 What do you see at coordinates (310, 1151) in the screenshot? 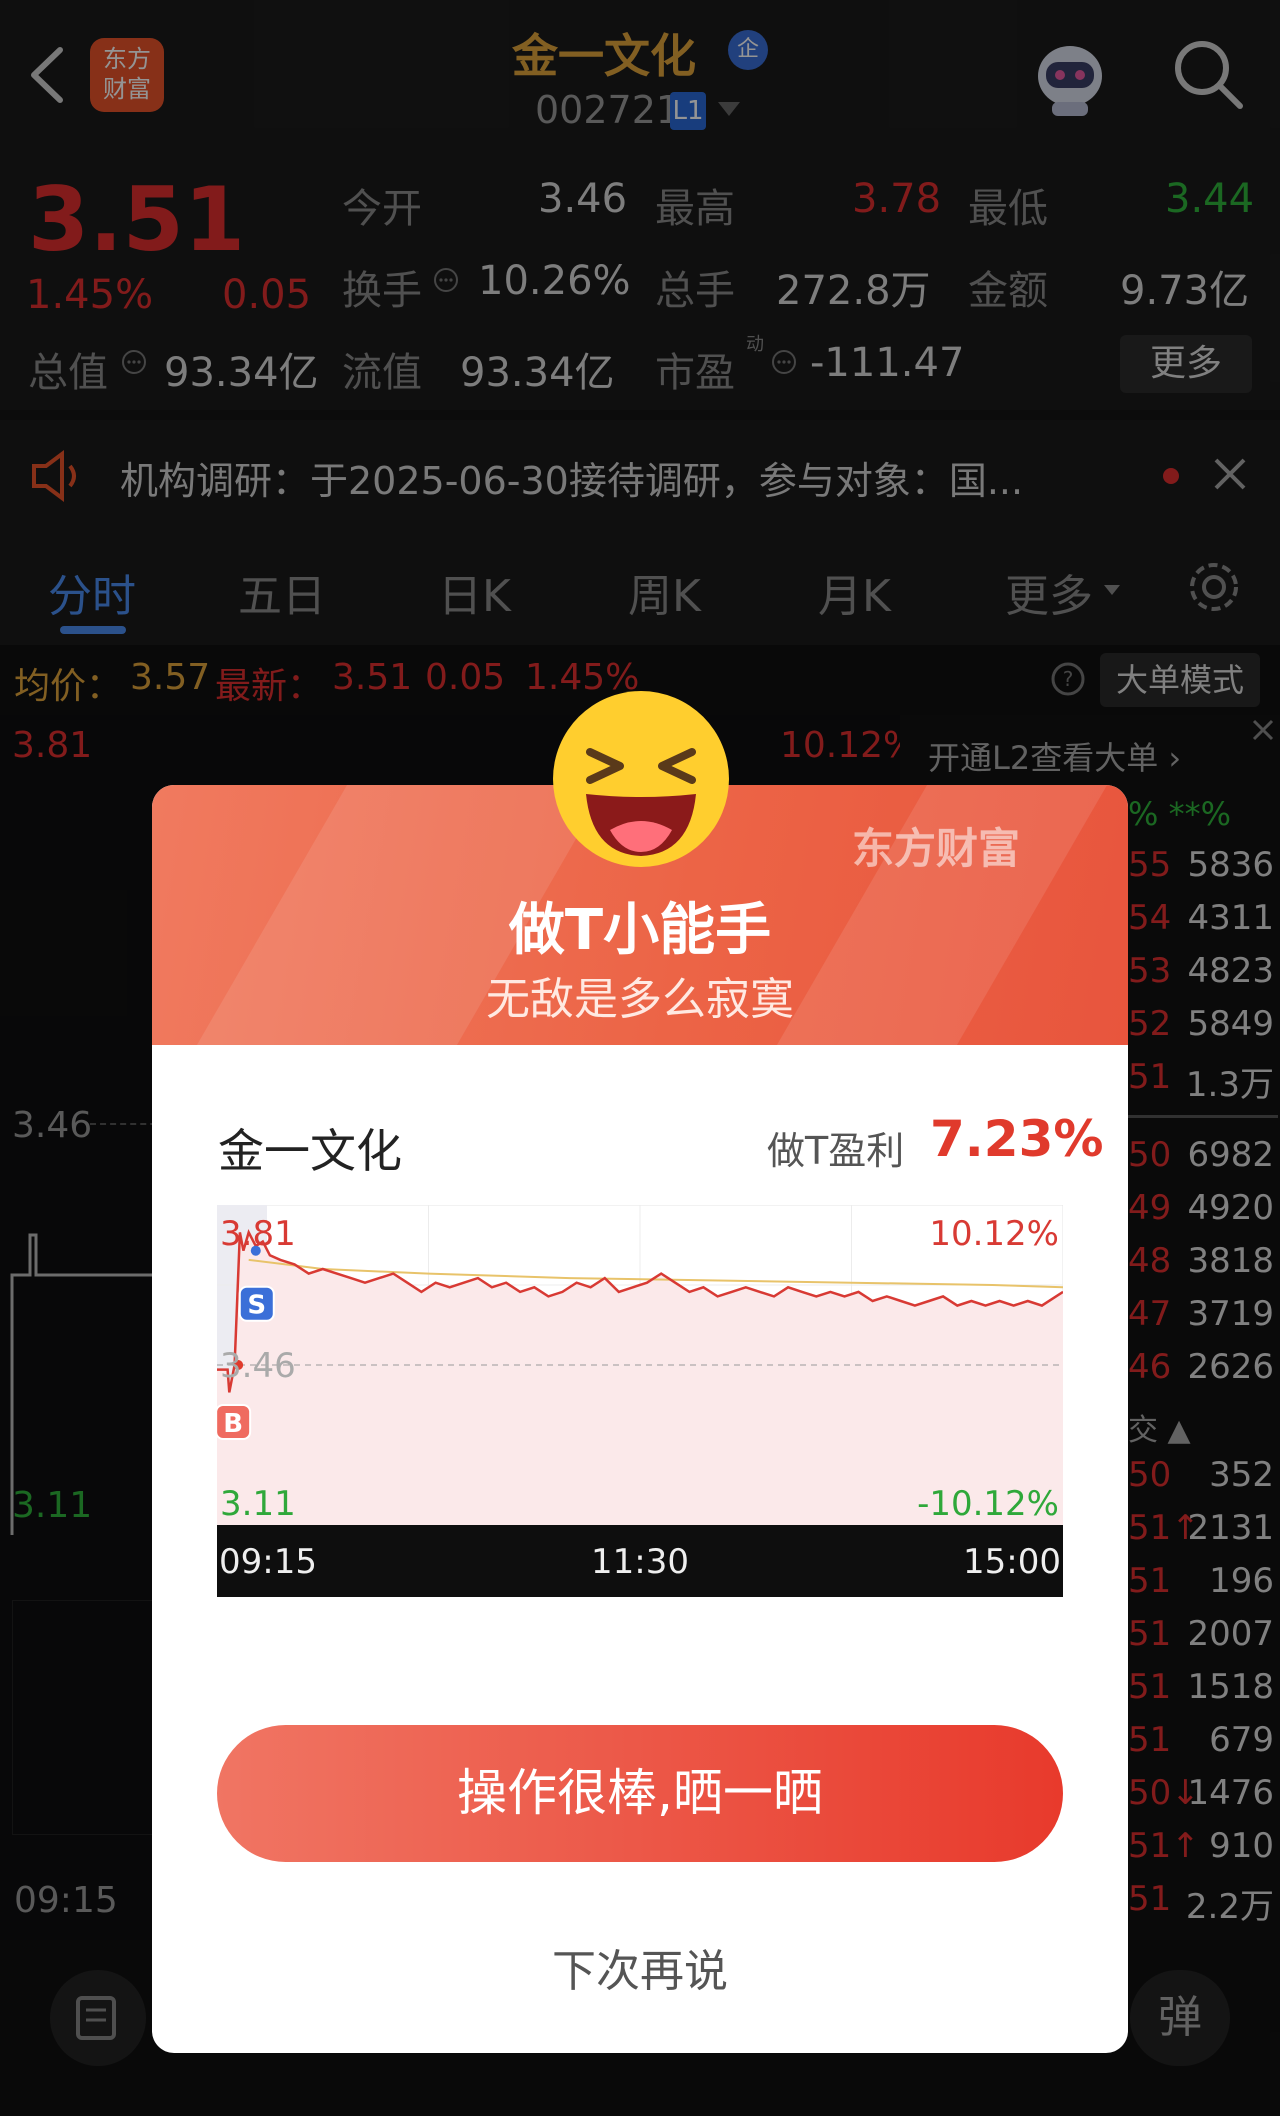
I see `modal-stock-name: 金一文化` at bounding box center [310, 1151].